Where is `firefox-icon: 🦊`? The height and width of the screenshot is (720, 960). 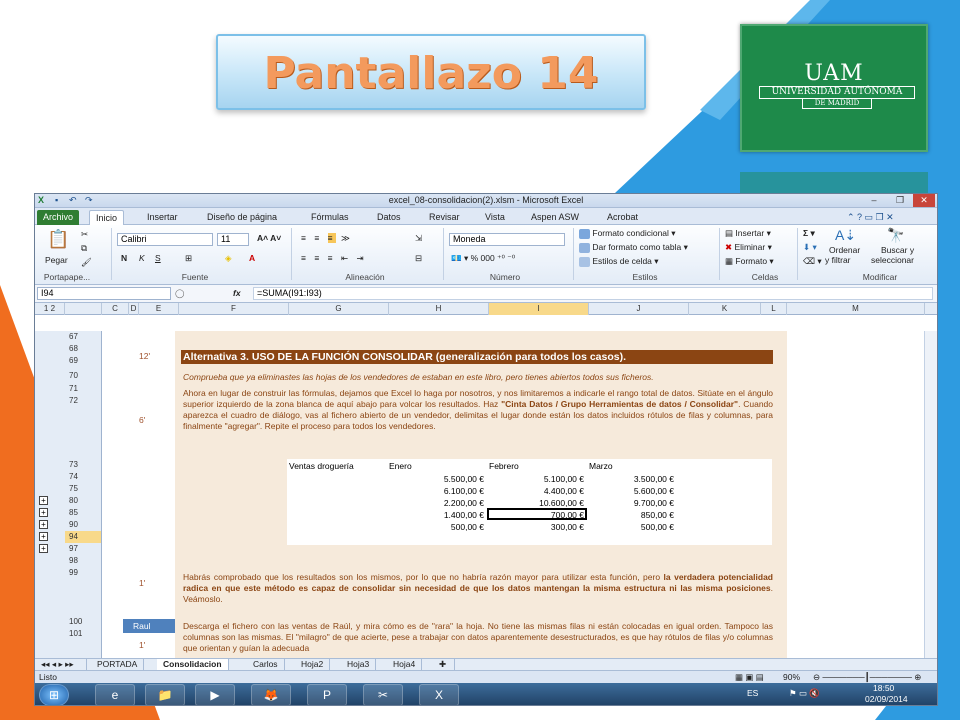
firefox-icon: 🦊 is located at coordinates (271, 694).